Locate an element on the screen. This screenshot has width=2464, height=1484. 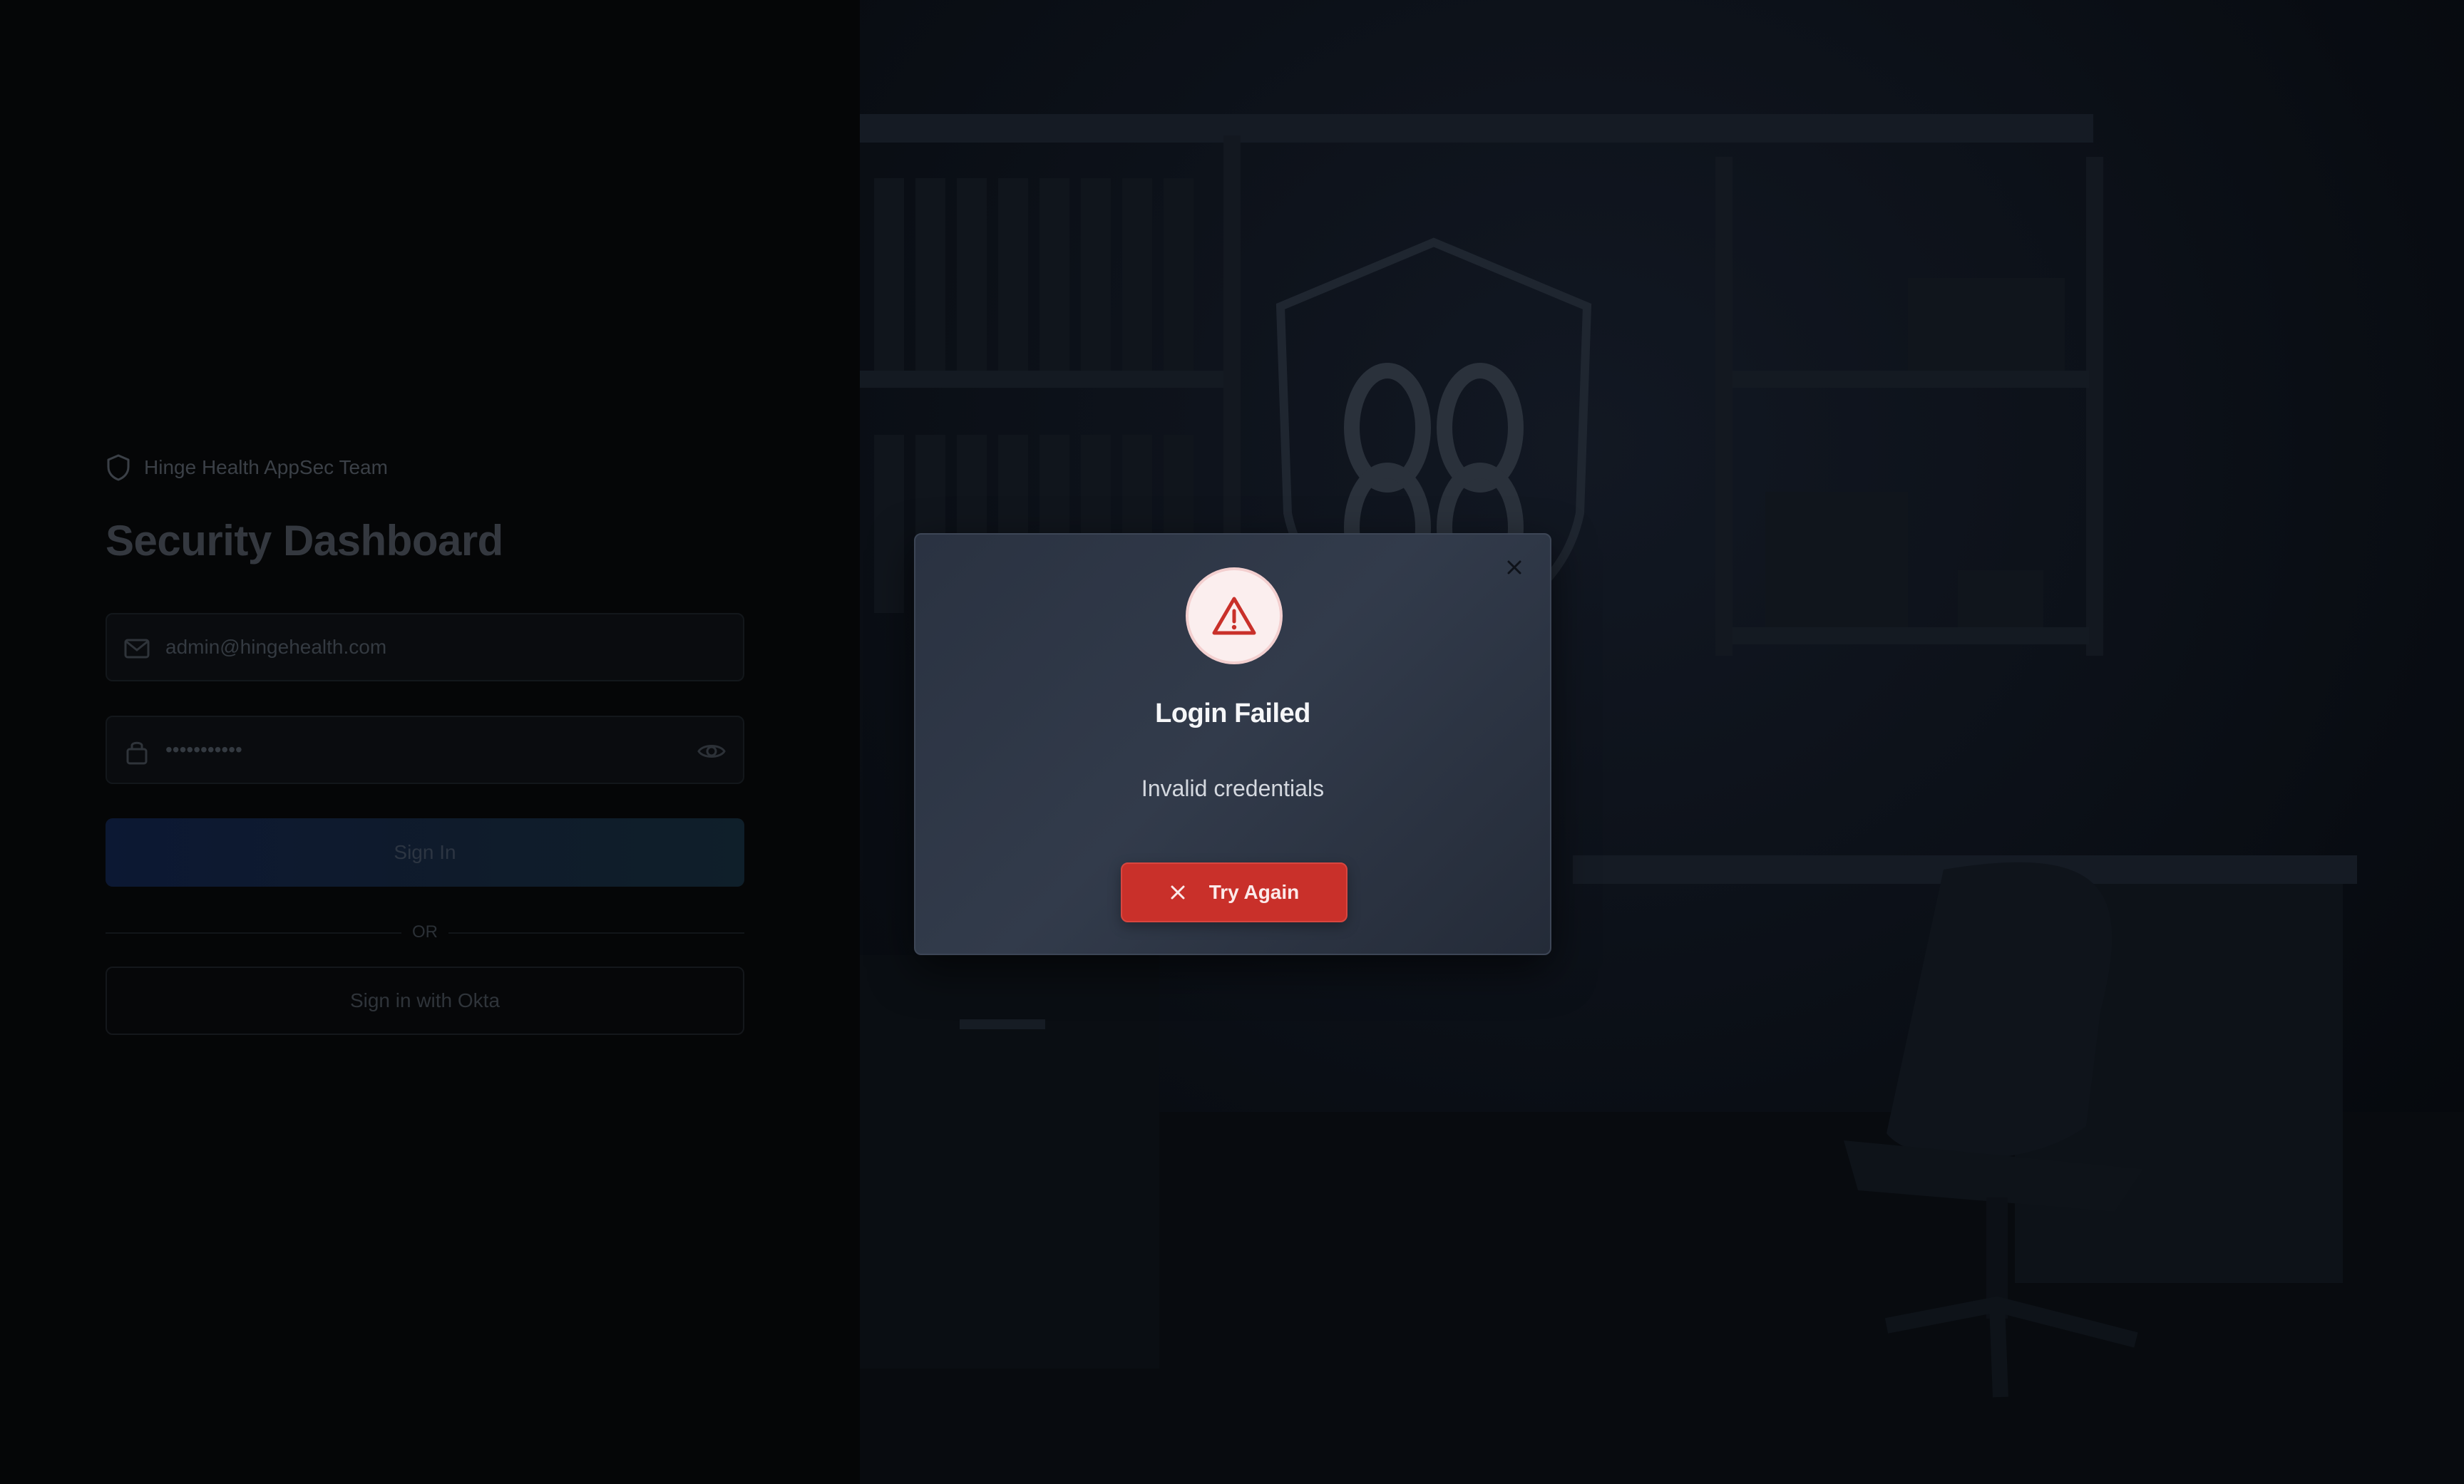
email-value: admin@hingehealth.com is located at coordinates (276, 647).